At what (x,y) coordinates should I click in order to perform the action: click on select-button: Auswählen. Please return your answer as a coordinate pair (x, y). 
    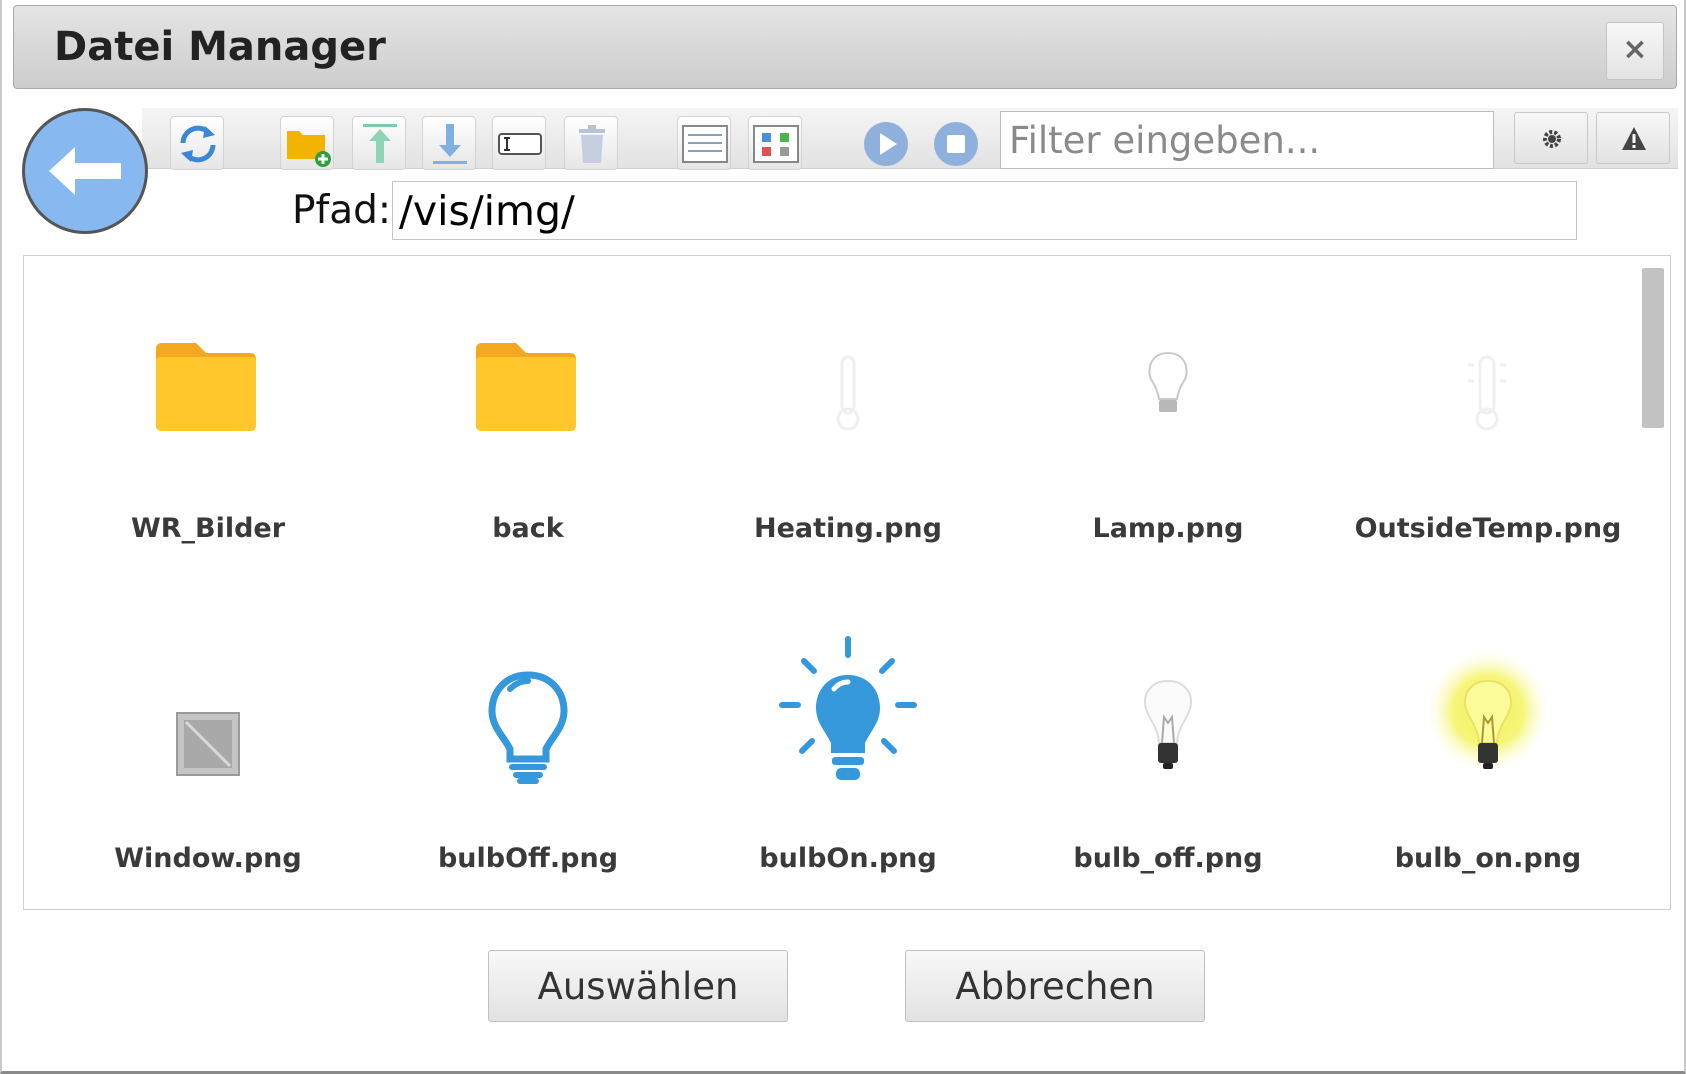
    Looking at the image, I should click on (638, 986).